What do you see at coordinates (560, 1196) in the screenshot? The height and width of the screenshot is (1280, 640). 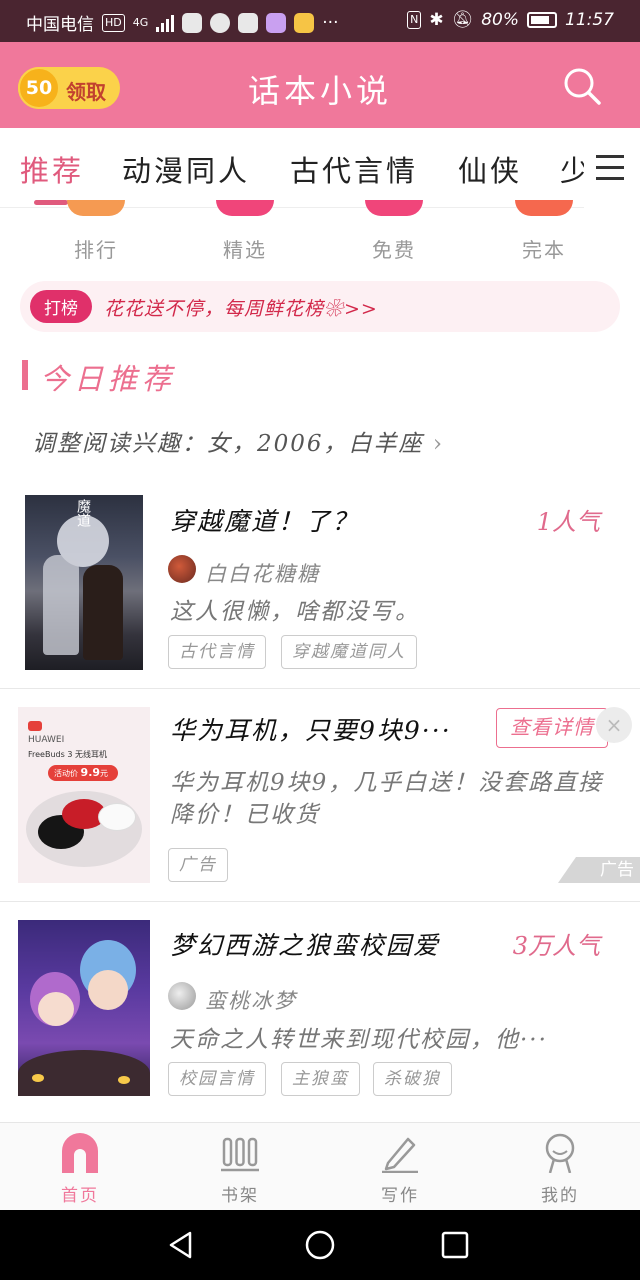 I see `nav-label: 我的` at bounding box center [560, 1196].